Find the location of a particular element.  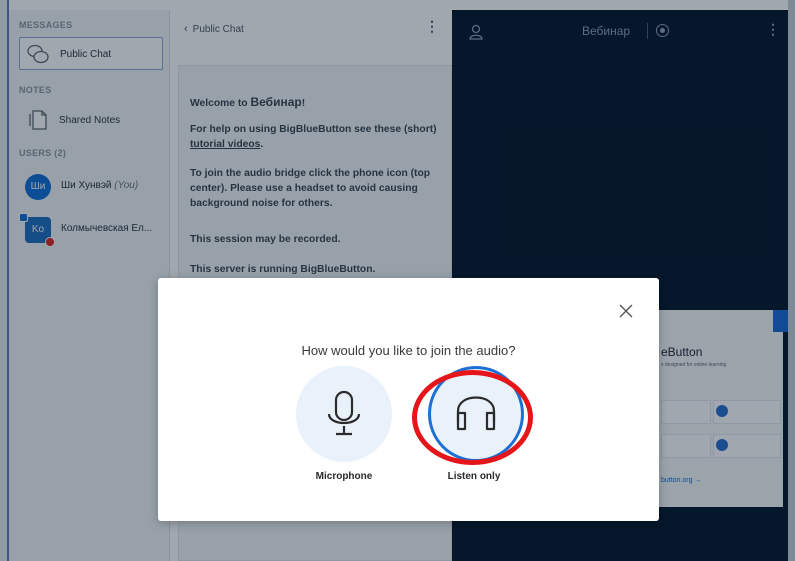

microphone-button is located at coordinates (344, 414).